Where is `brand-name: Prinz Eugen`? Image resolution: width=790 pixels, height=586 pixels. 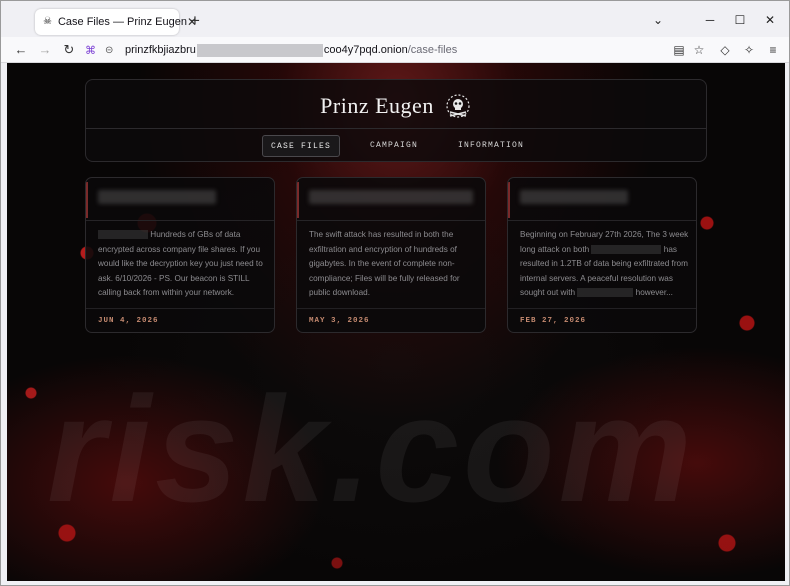
brand-name: Prinz Eugen is located at coordinates (377, 105).